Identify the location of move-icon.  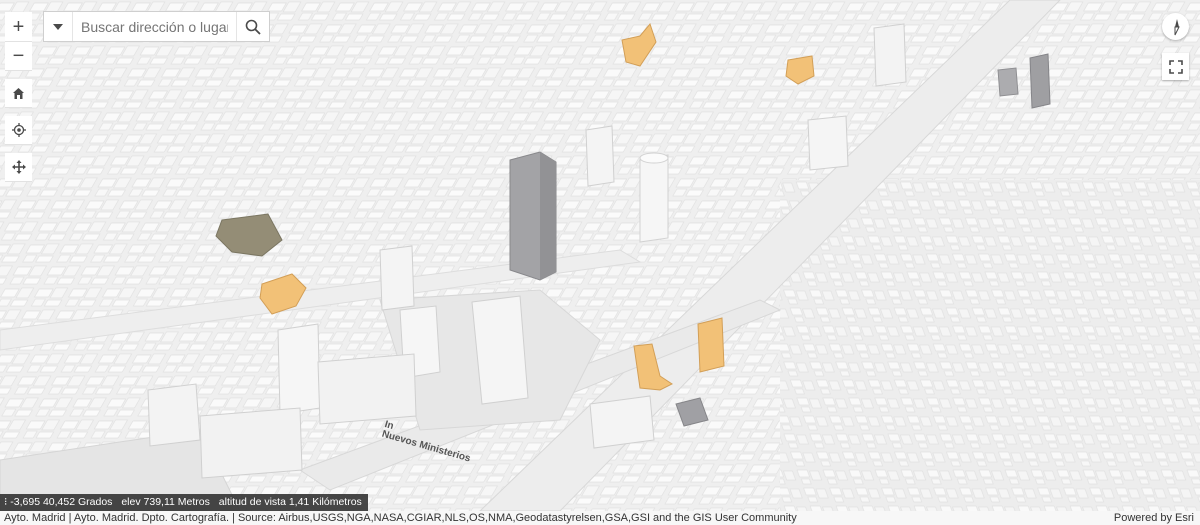
(18, 167).